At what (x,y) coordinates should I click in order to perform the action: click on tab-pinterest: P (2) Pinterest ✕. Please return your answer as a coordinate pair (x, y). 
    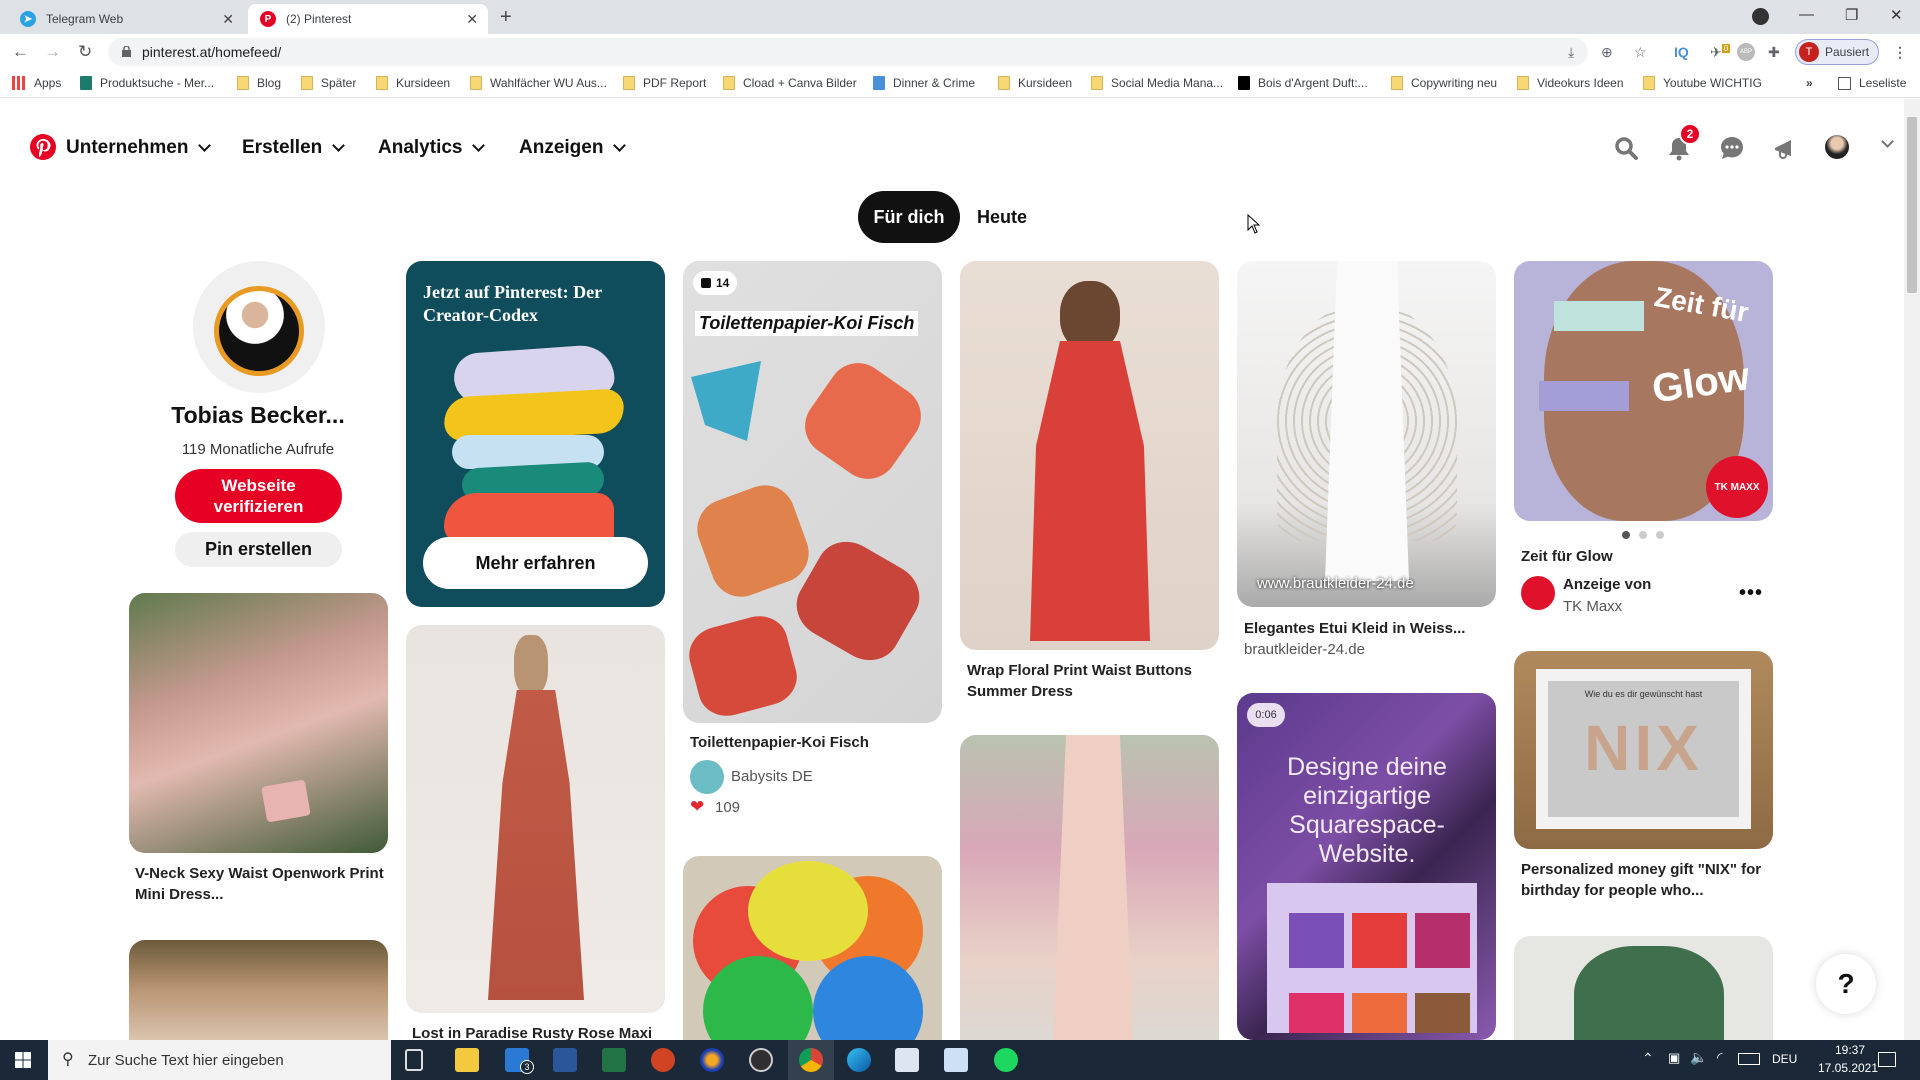
    Looking at the image, I should click on (368, 19).